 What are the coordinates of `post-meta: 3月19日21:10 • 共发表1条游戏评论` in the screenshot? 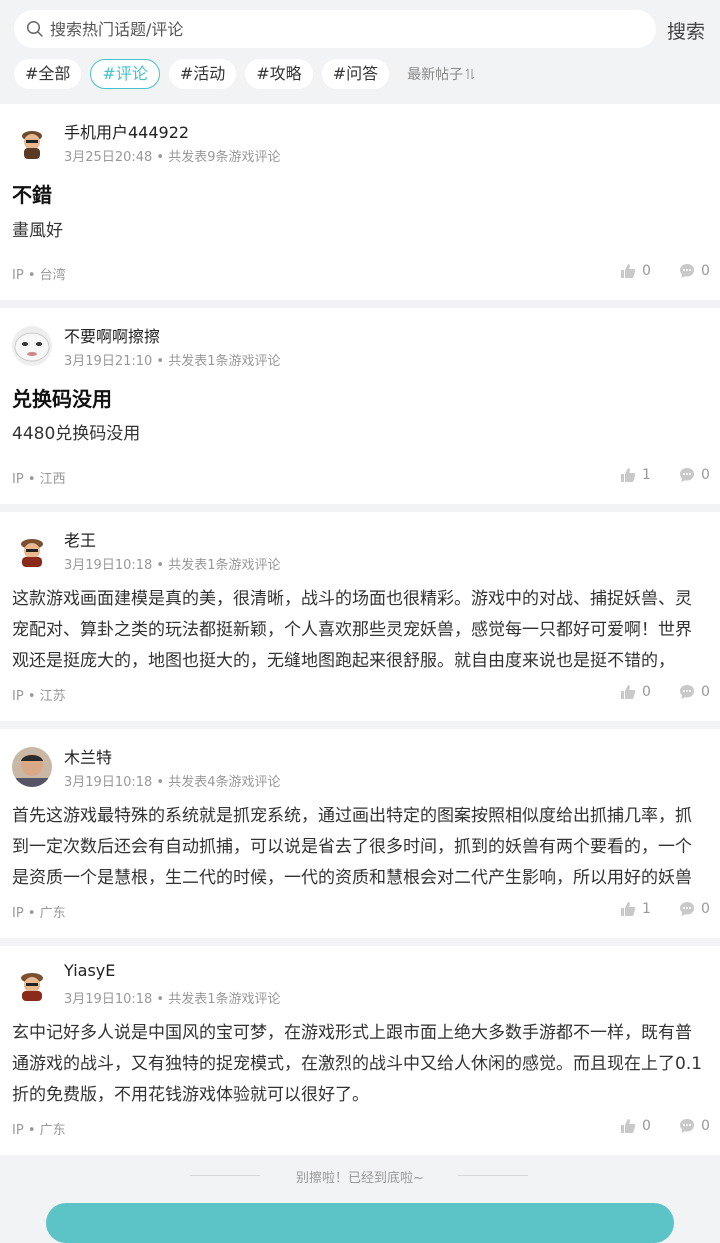 It's located at (172, 361).